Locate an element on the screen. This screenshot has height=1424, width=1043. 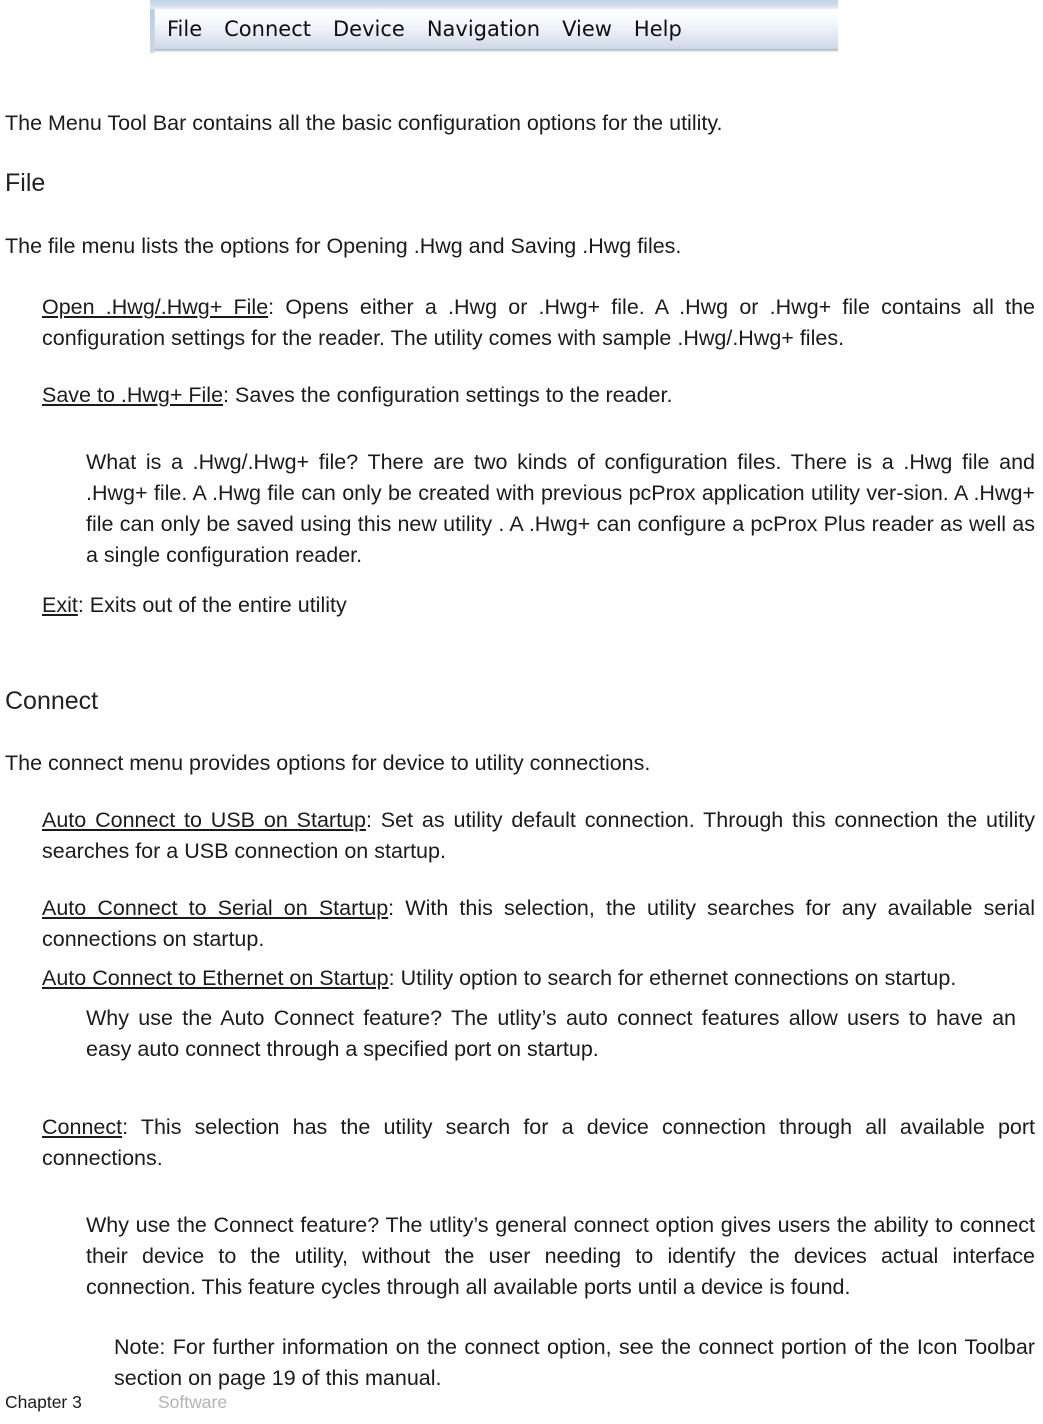
menu-item-connect: Connect is located at coordinates (276, 29).